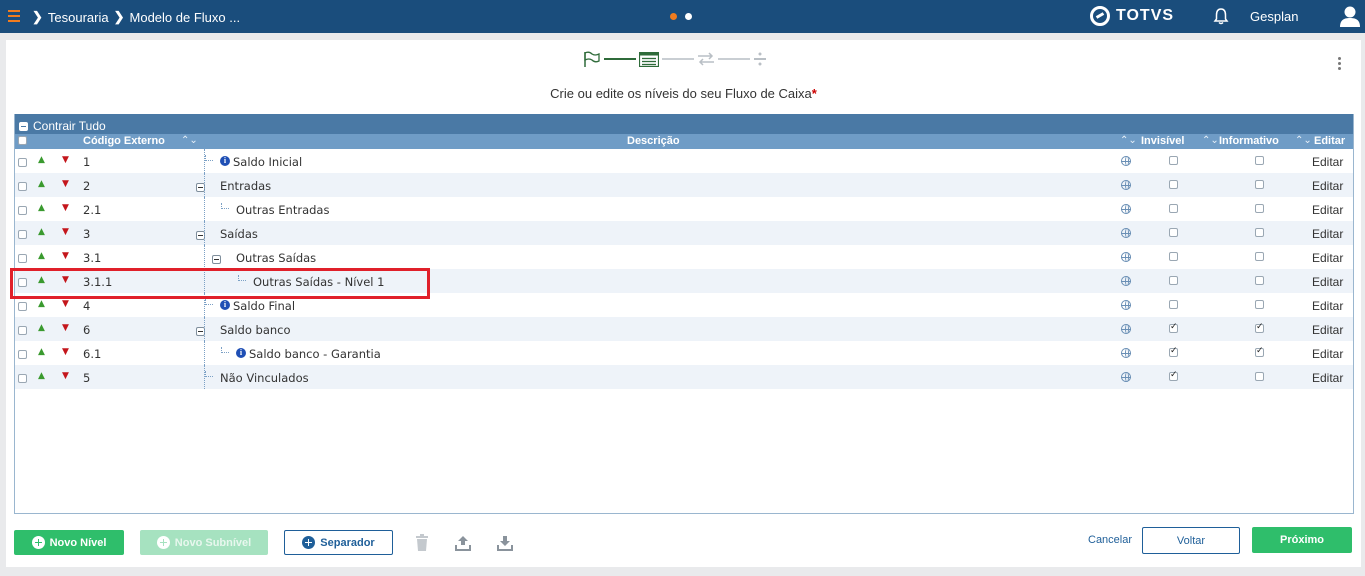 Image resolution: width=1365 pixels, height=576 pixels. I want to click on upload-icon, so click(463, 543).